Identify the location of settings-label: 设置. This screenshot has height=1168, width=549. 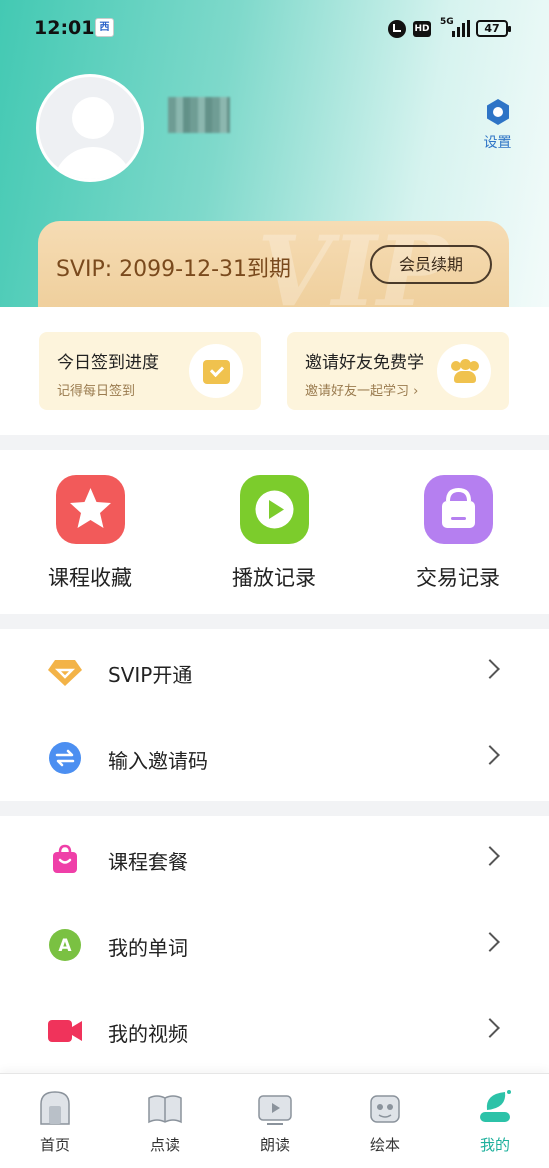
(497, 143).